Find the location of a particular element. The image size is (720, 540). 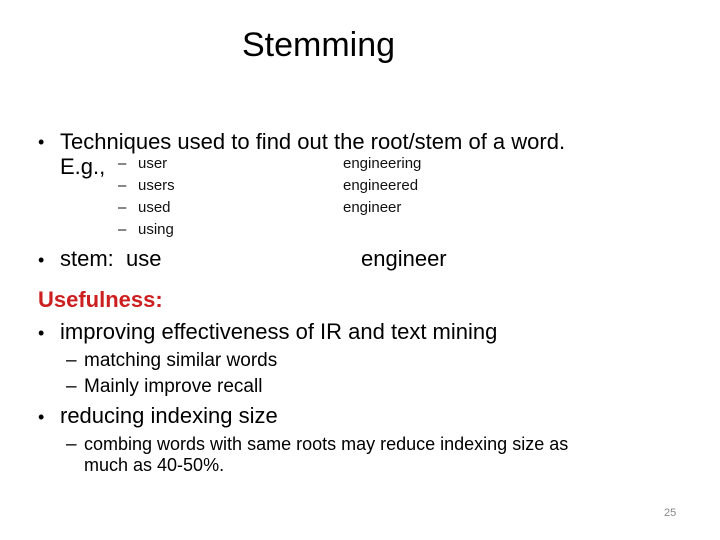

example-word: used is located at coordinates (154, 207).